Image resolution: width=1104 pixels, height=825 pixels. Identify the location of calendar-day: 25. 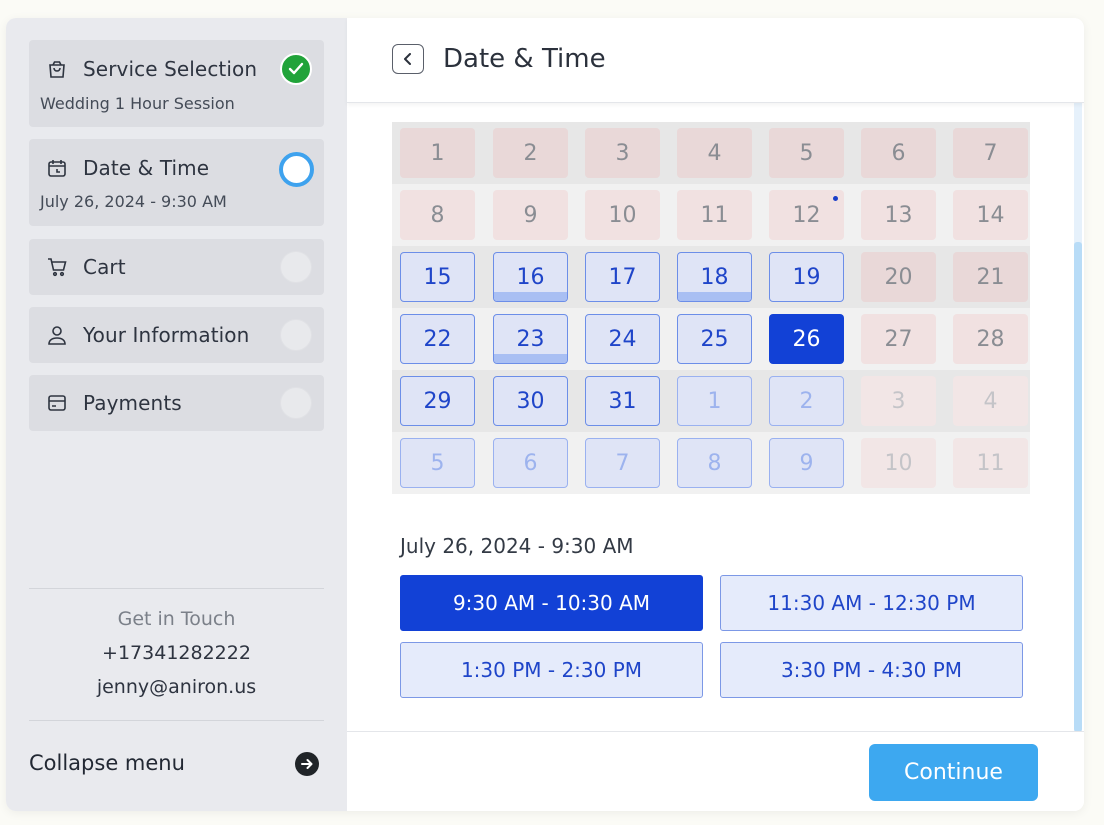
(714, 339).